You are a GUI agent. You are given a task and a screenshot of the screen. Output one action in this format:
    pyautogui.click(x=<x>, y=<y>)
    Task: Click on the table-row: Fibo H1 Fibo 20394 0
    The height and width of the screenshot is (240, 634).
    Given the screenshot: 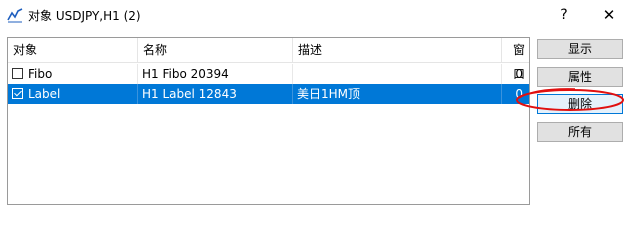 What is the action you would take?
    pyautogui.click(x=268, y=74)
    